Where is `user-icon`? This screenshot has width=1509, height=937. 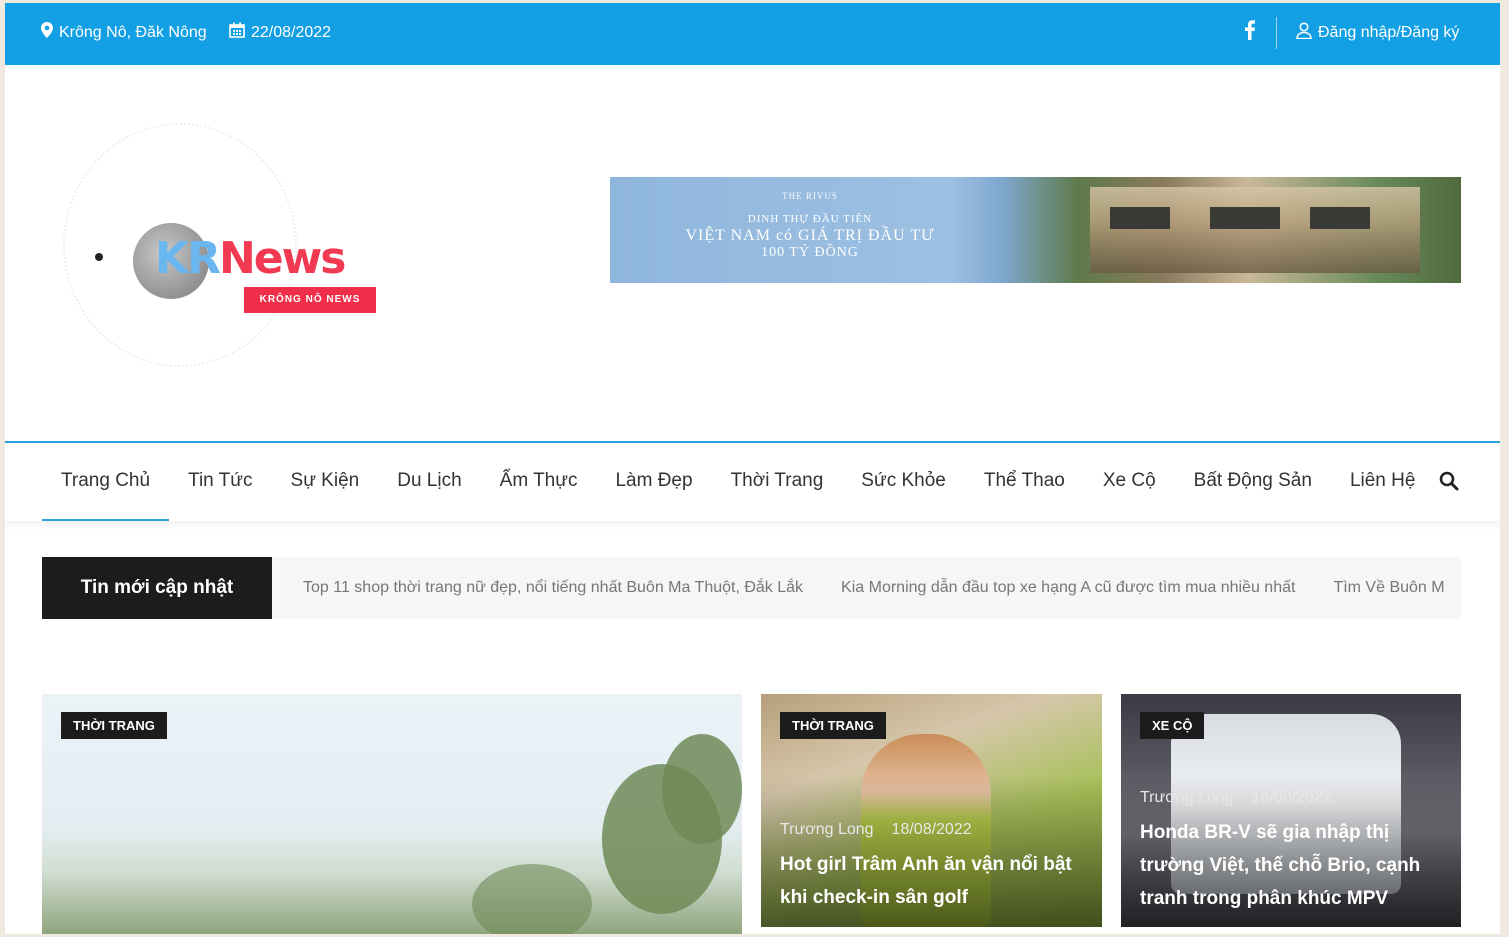
user-icon is located at coordinates (1304, 33).